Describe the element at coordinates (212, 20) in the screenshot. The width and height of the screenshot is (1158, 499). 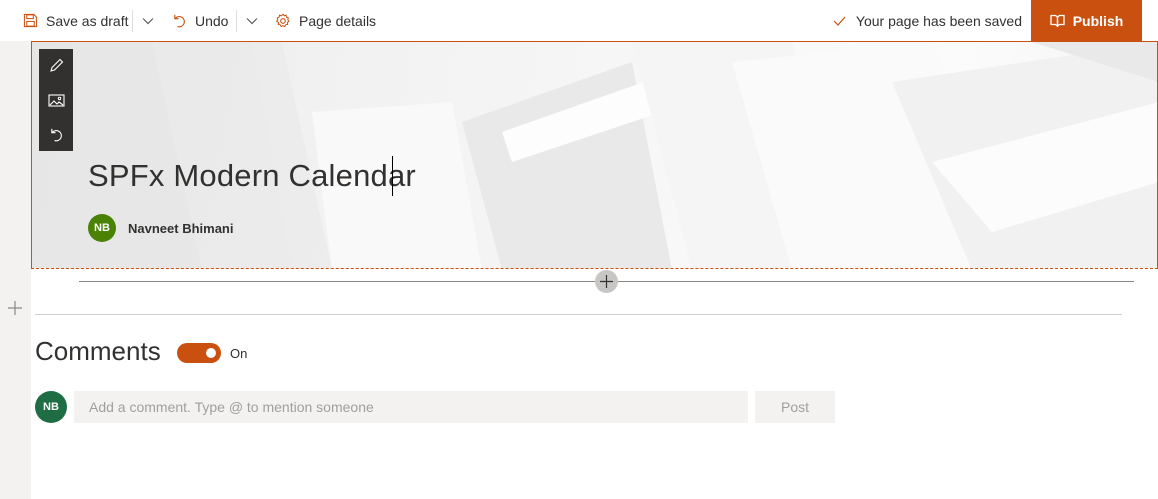
I see `undo-label: Undo` at that location.